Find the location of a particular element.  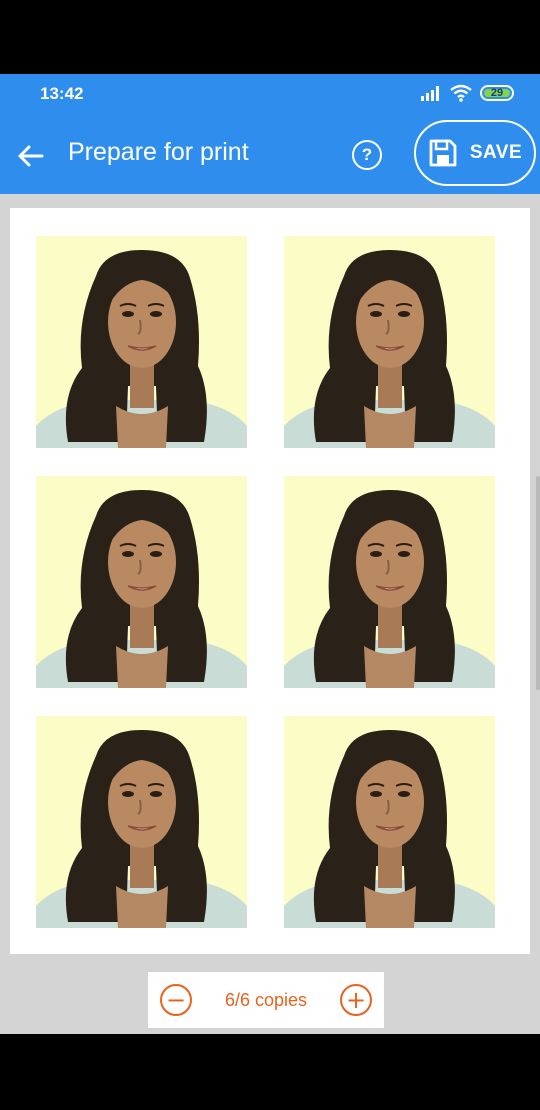

copies-count: 6/6 copies is located at coordinates (266, 999).